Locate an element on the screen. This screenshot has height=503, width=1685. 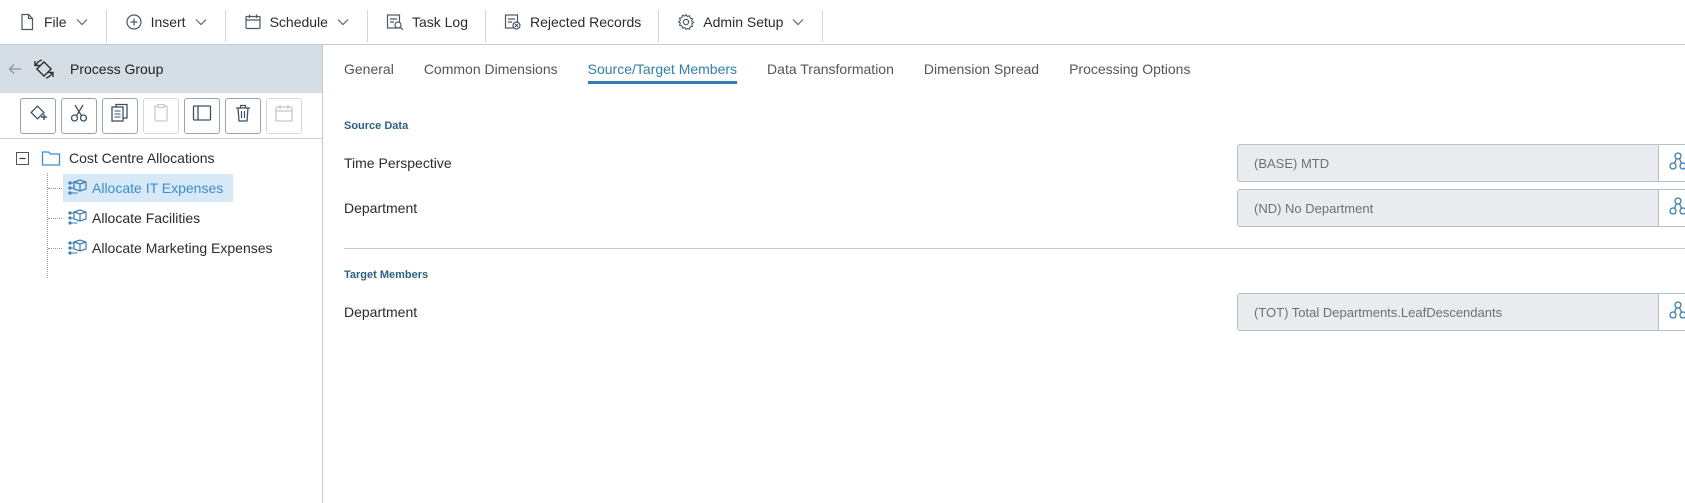
delete-button is located at coordinates (243, 115).